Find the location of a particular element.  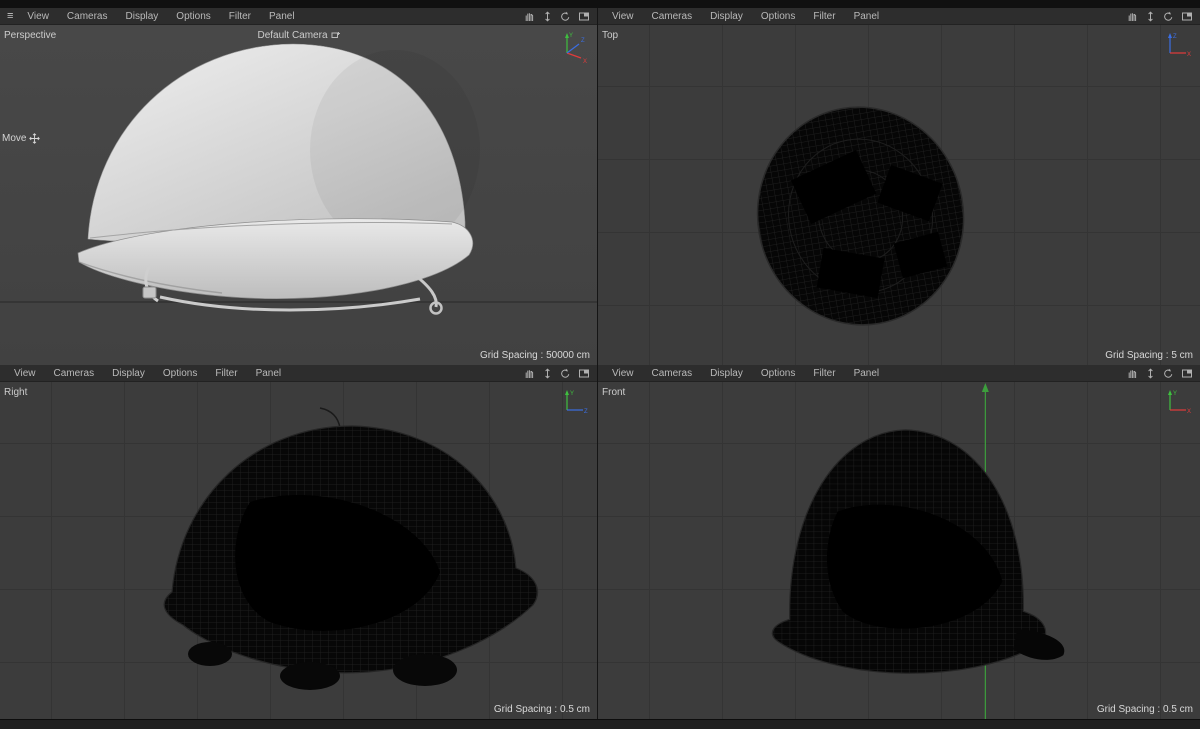

camera-swap-icon is located at coordinates (335, 35).